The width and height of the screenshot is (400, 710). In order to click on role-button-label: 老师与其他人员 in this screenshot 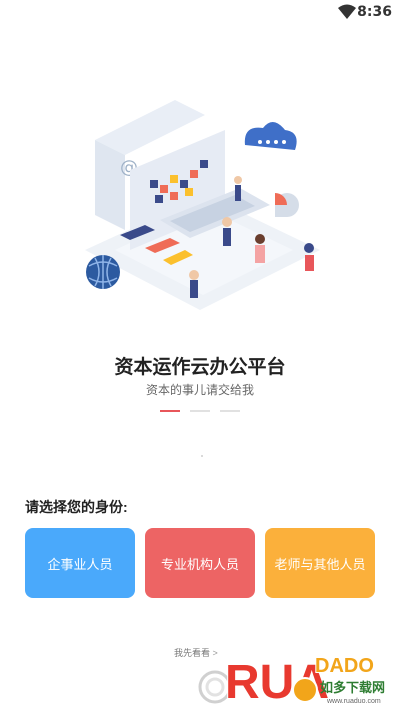, I will do `click(320, 564)`.